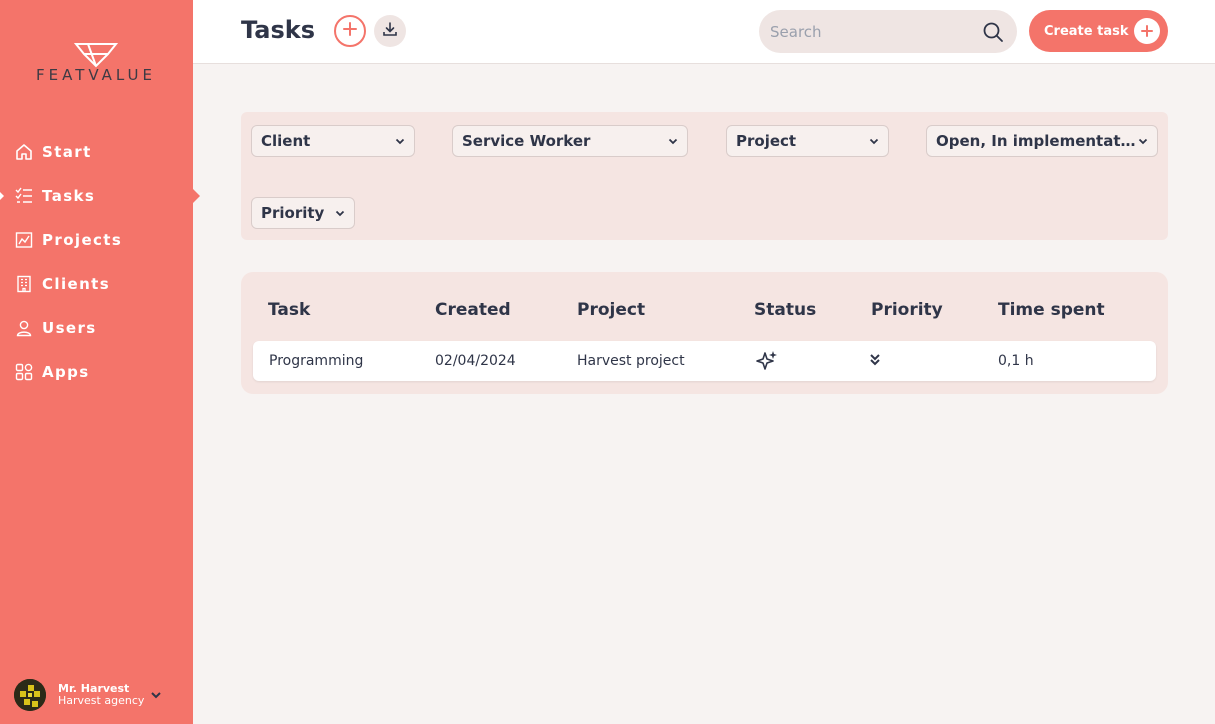 The height and width of the screenshot is (724, 1215). I want to click on sidebar-item-label: Clients, so click(76, 284).